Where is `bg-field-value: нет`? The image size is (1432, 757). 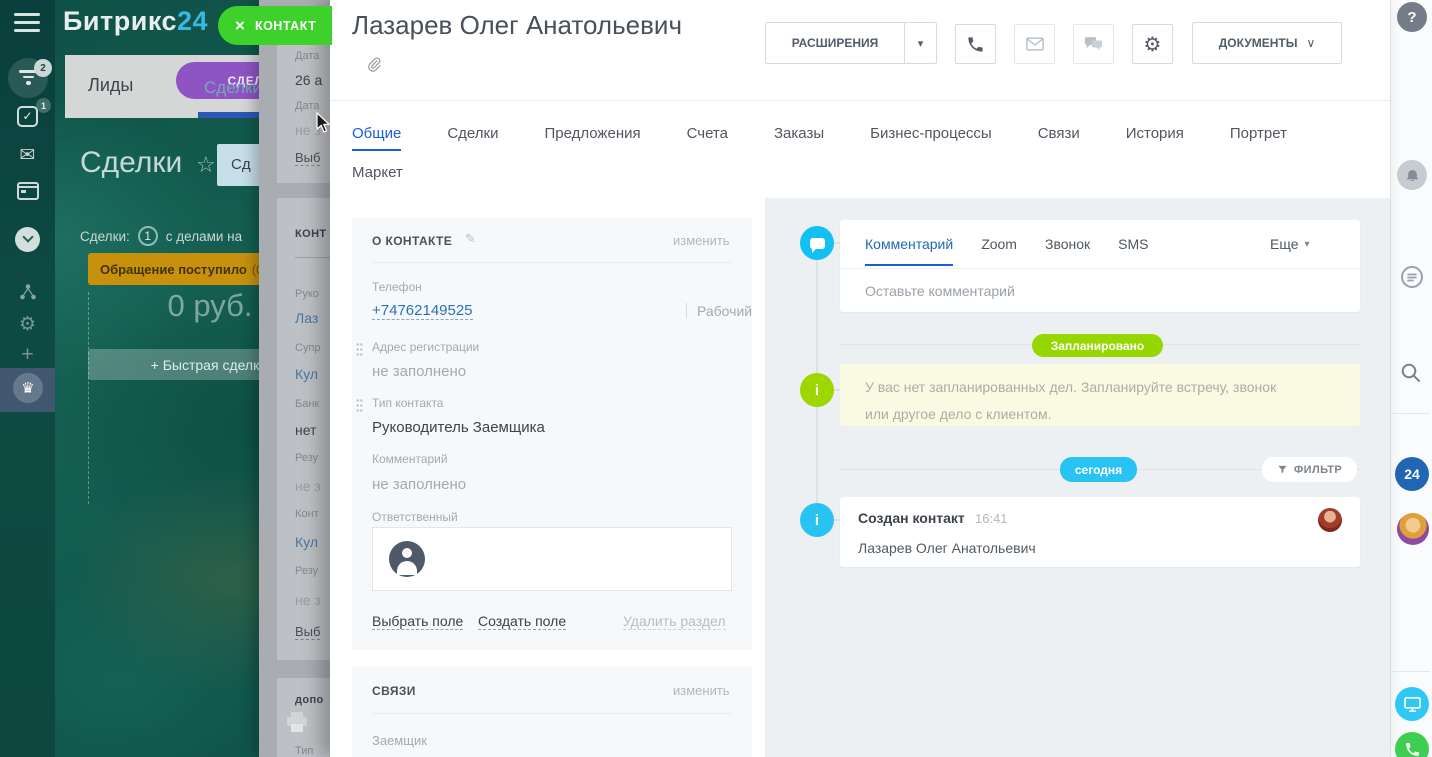 bg-field-value: нет is located at coordinates (306, 430).